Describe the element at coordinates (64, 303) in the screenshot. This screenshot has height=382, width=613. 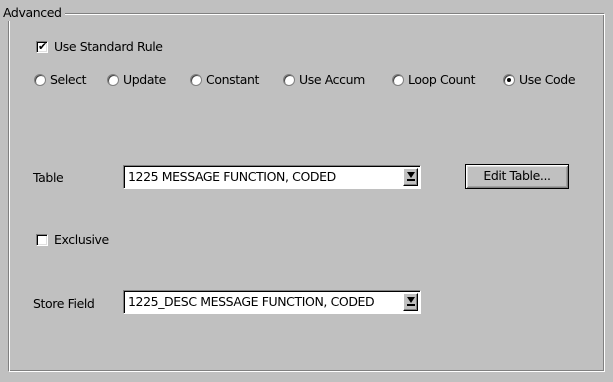
I see `store-field-label: Store Field` at that location.